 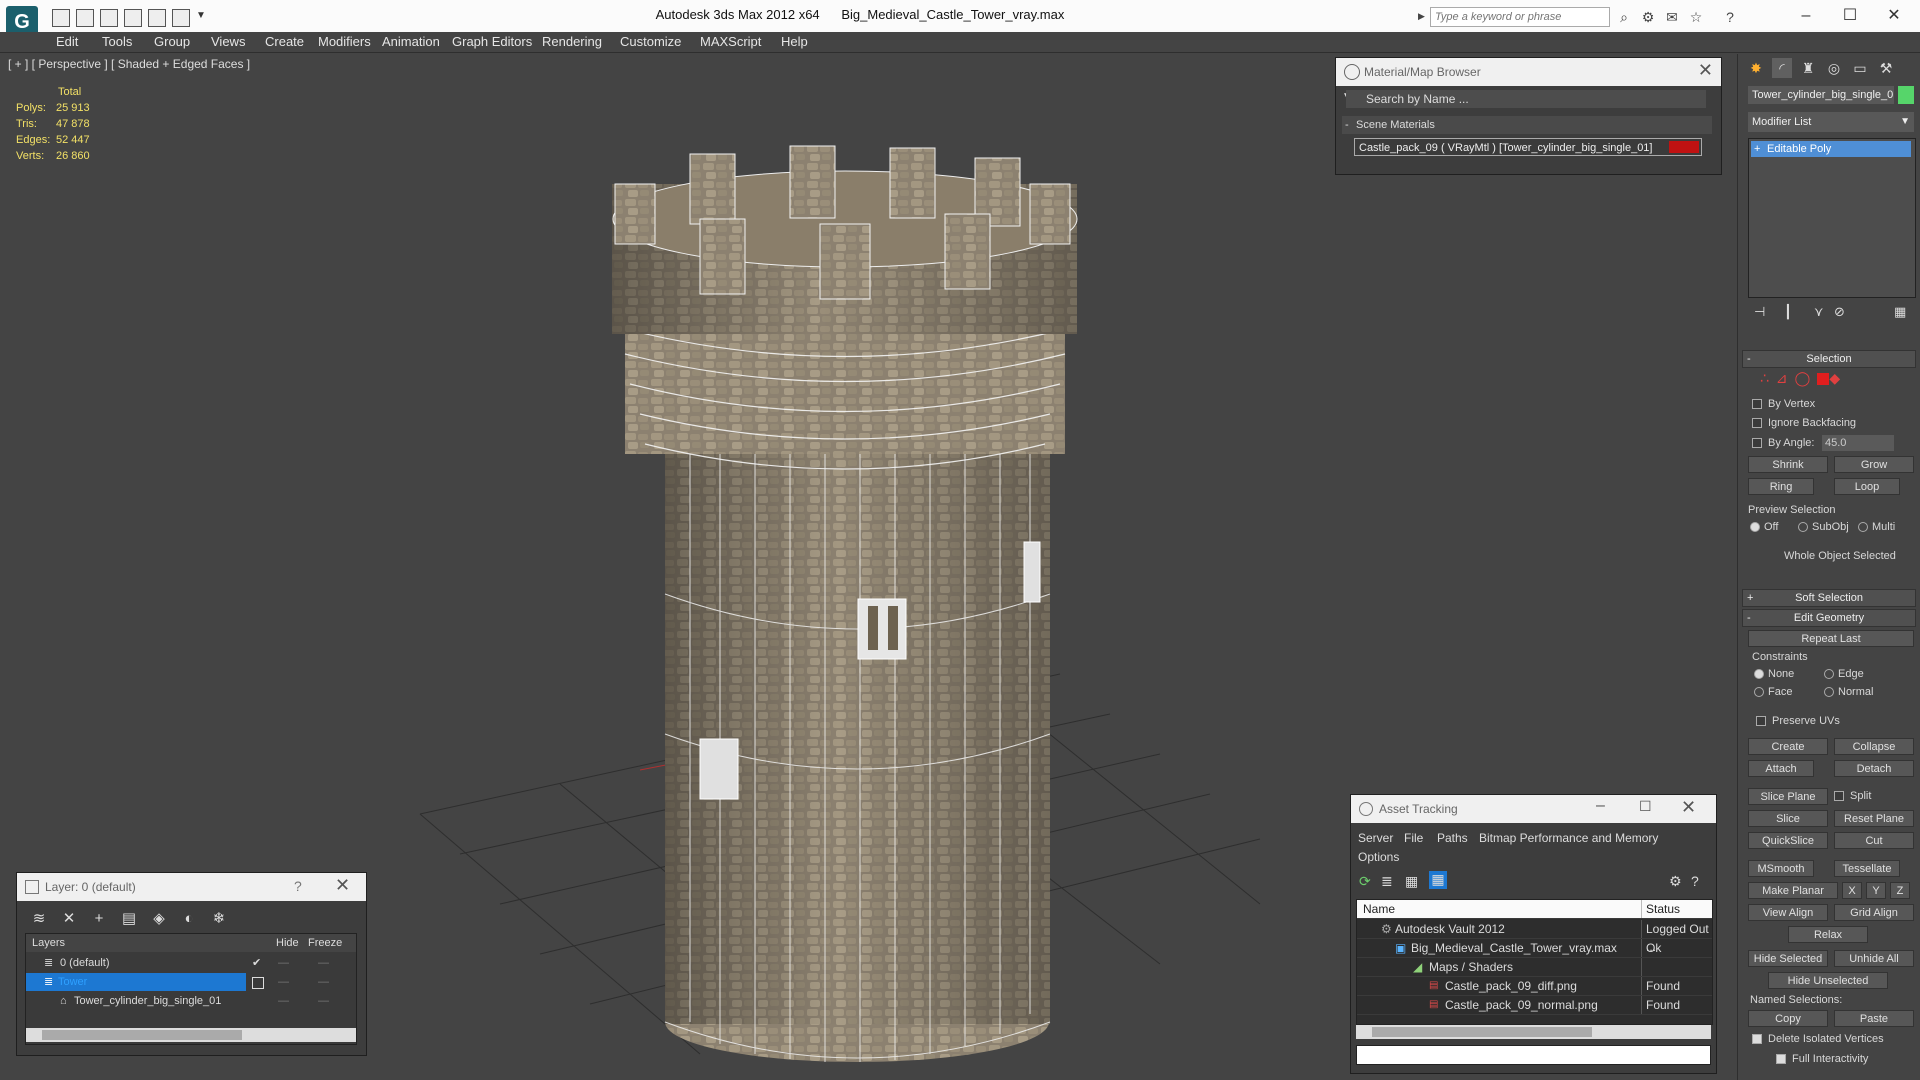 I want to click on angle-spinner: 45.0, so click(x=1858, y=443).